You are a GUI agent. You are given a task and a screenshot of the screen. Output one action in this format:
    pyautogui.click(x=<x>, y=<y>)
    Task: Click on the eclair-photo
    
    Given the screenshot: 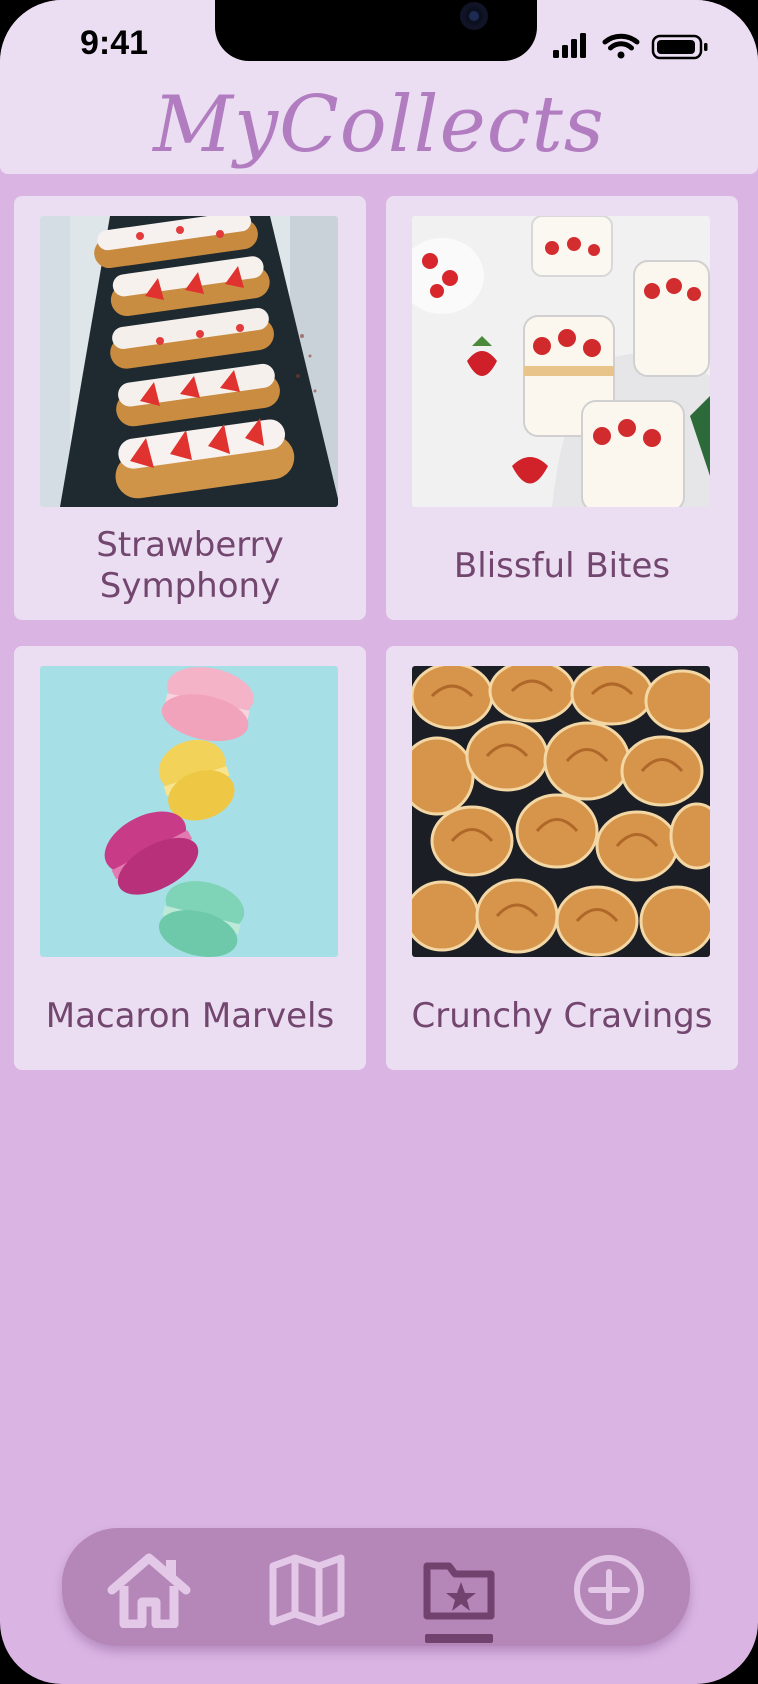 What is the action you would take?
    pyautogui.click(x=189, y=361)
    